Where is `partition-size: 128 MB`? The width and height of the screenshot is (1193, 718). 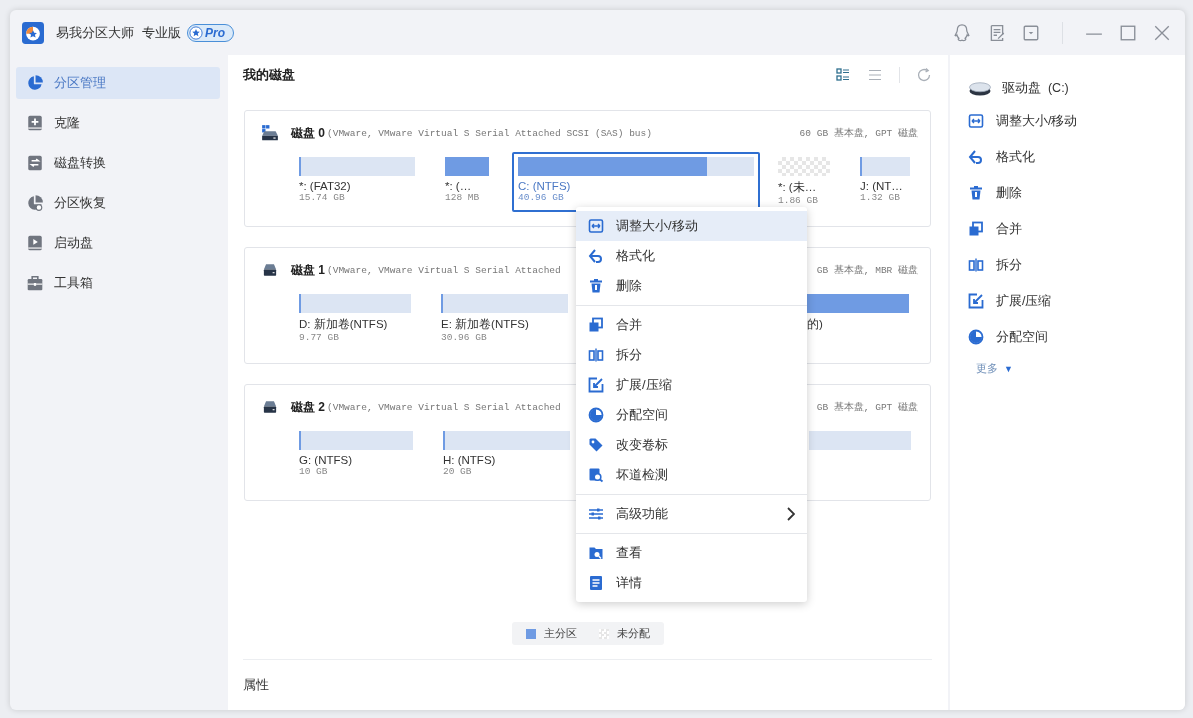 partition-size: 128 MB is located at coordinates (462, 197).